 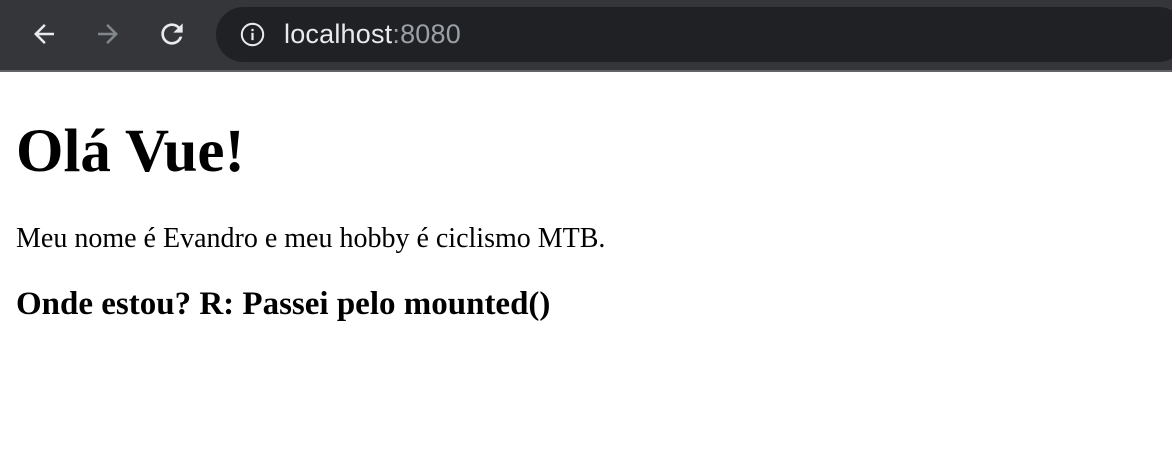 What do you see at coordinates (338, 34) in the screenshot?
I see `url-host: localhost` at bounding box center [338, 34].